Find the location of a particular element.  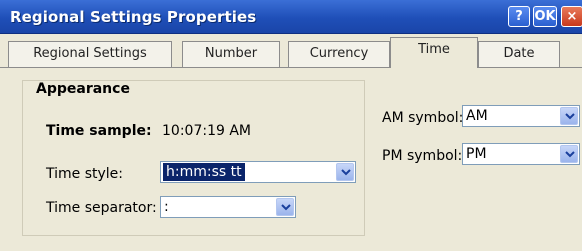

pm-symbol-value: PM is located at coordinates (476, 154).